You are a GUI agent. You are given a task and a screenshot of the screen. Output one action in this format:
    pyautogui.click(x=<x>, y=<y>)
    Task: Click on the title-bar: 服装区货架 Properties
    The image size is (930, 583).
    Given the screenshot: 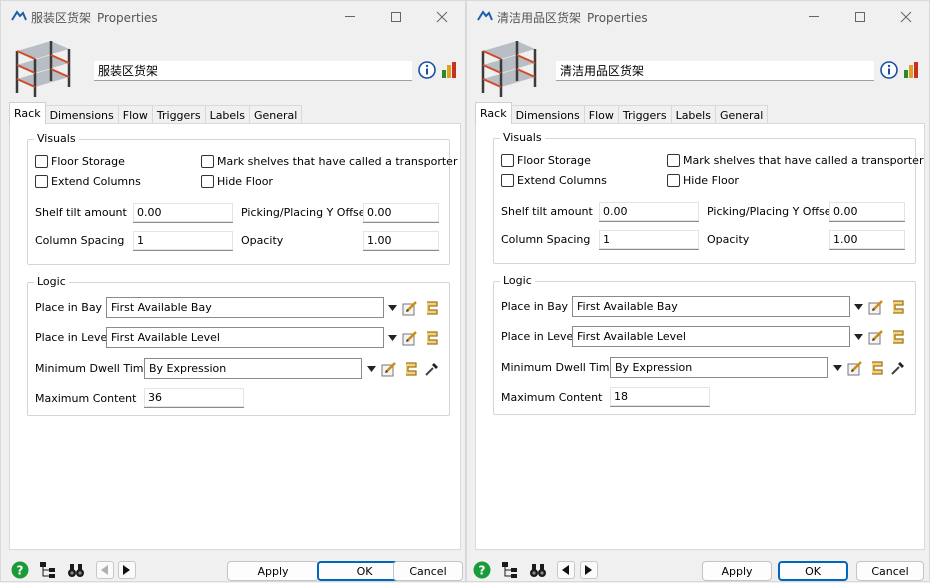 What is the action you would take?
    pyautogui.click(x=233, y=16)
    